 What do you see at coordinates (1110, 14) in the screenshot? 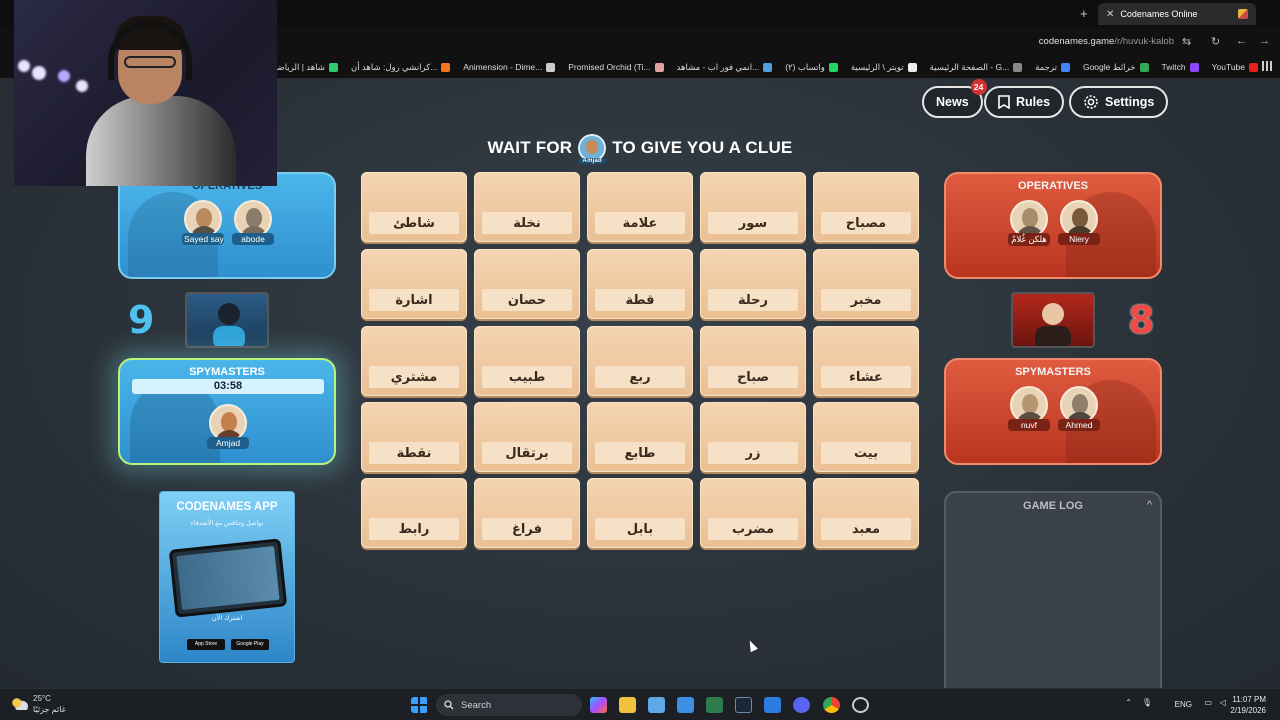
I see `close-tab-icon: ✕` at bounding box center [1110, 14].